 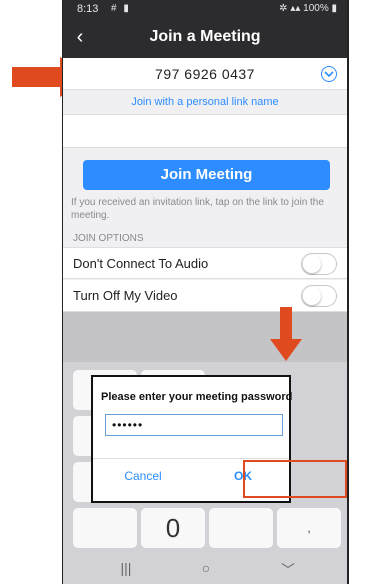 What do you see at coordinates (108, 238) in the screenshot?
I see `join-options-header: JOIN OPTIONS` at bounding box center [108, 238].